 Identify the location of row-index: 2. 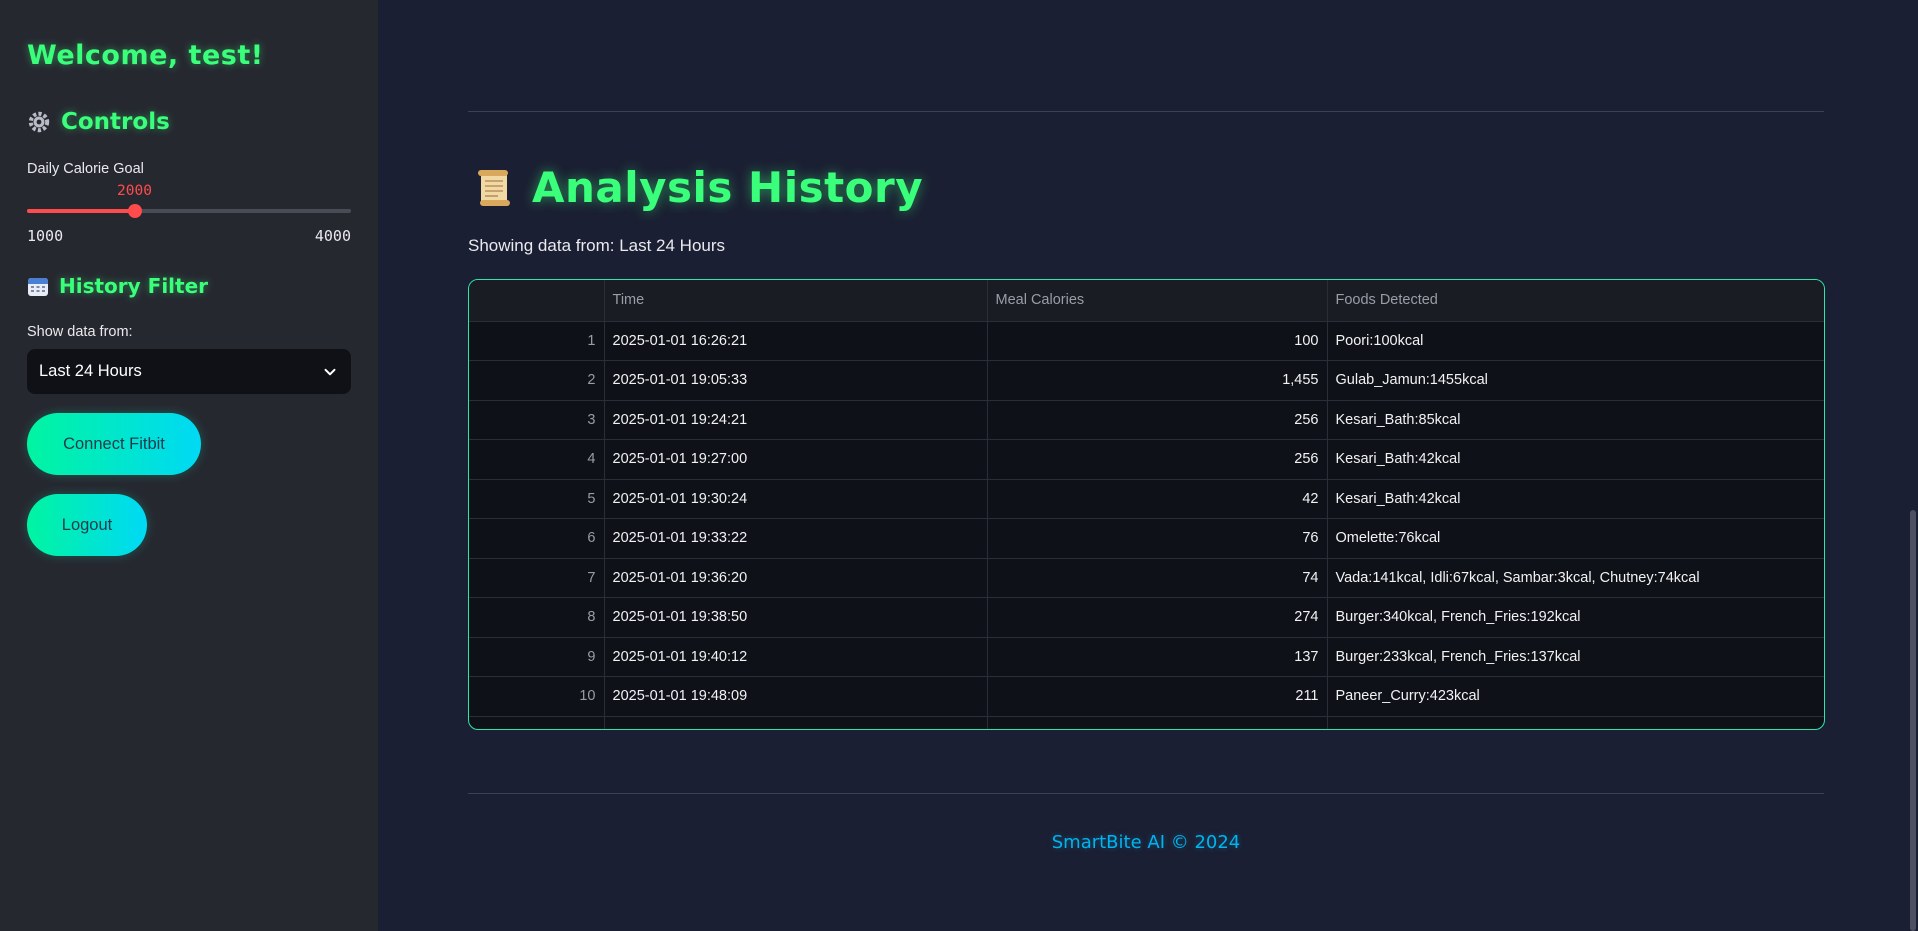
(537, 380).